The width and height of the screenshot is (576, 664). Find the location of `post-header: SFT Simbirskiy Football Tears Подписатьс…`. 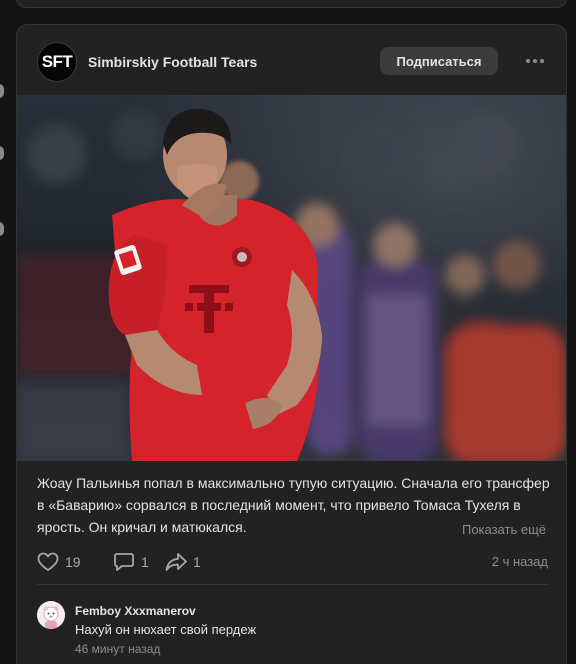

post-header: SFT Simbirskiy Football Tears Подписатьс… is located at coordinates (291, 60).